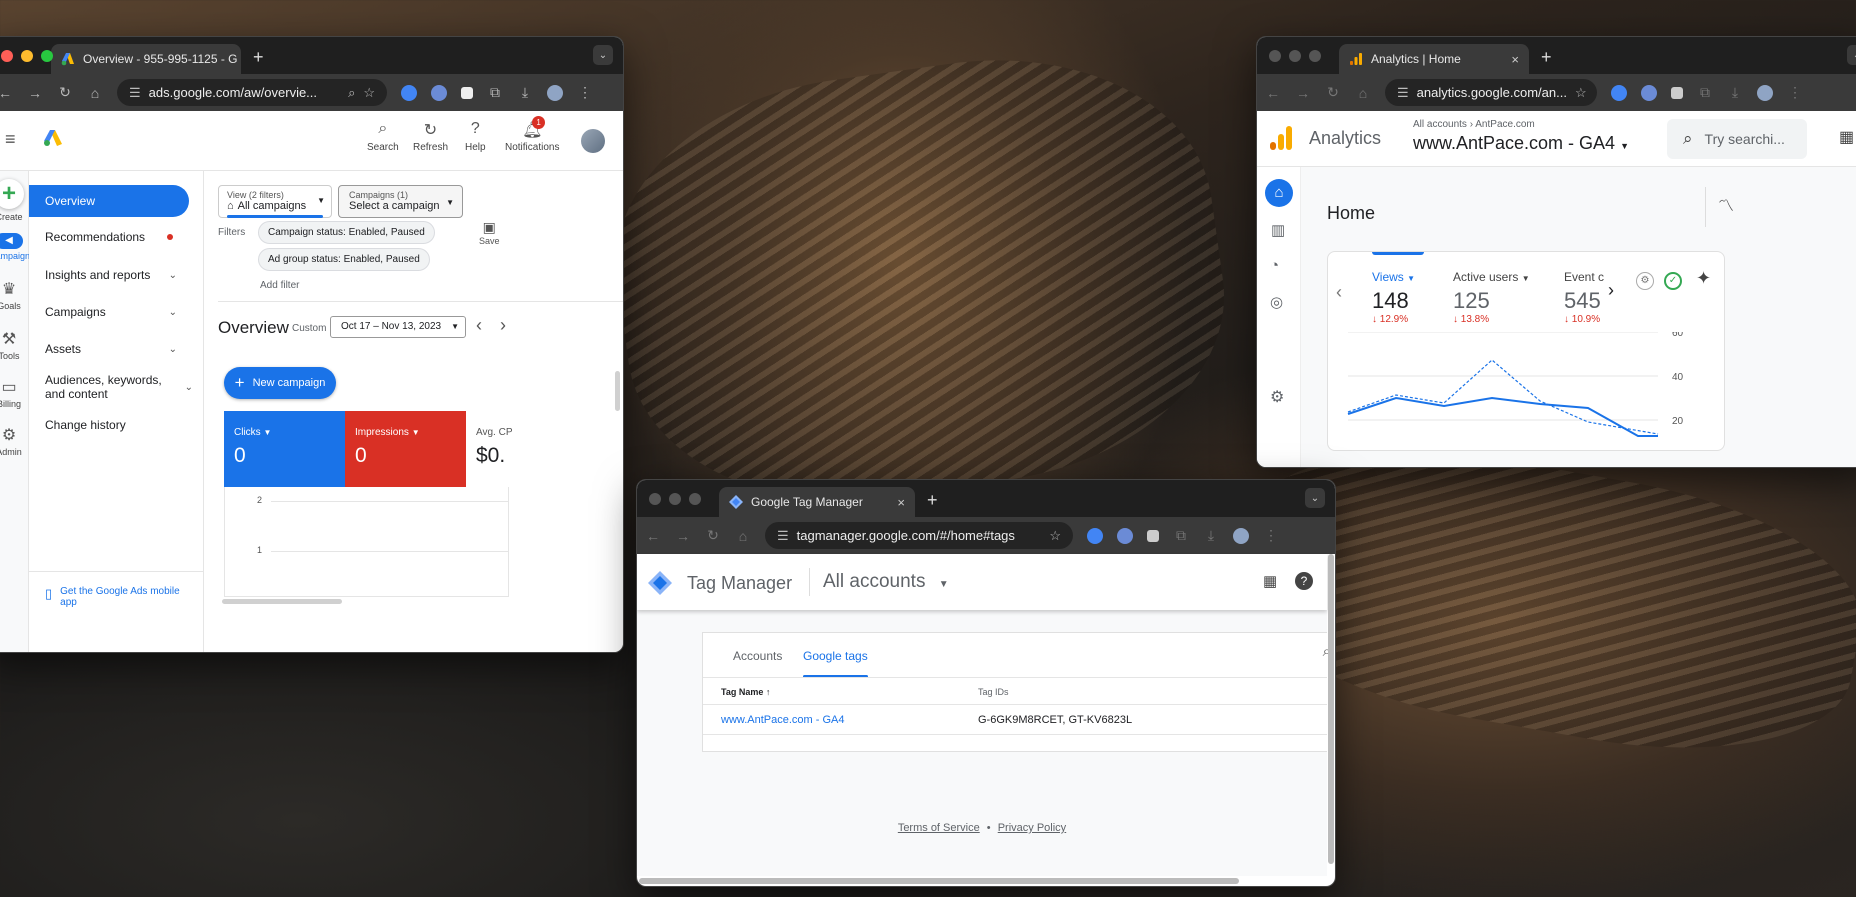 The image size is (1856, 897). Describe the element at coordinates (939, 828) in the screenshot. I see `terms-of-service-link: Terms of Service` at that location.